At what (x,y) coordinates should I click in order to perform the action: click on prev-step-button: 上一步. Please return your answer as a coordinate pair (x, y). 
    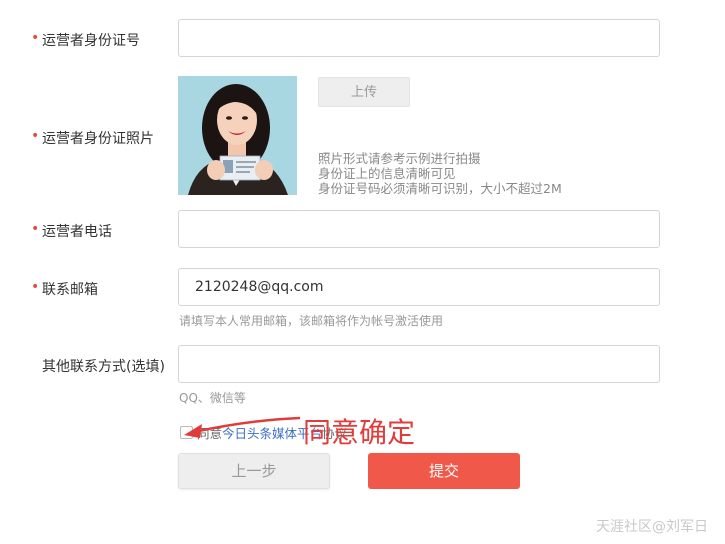
    Looking at the image, I should click on (254, 471).